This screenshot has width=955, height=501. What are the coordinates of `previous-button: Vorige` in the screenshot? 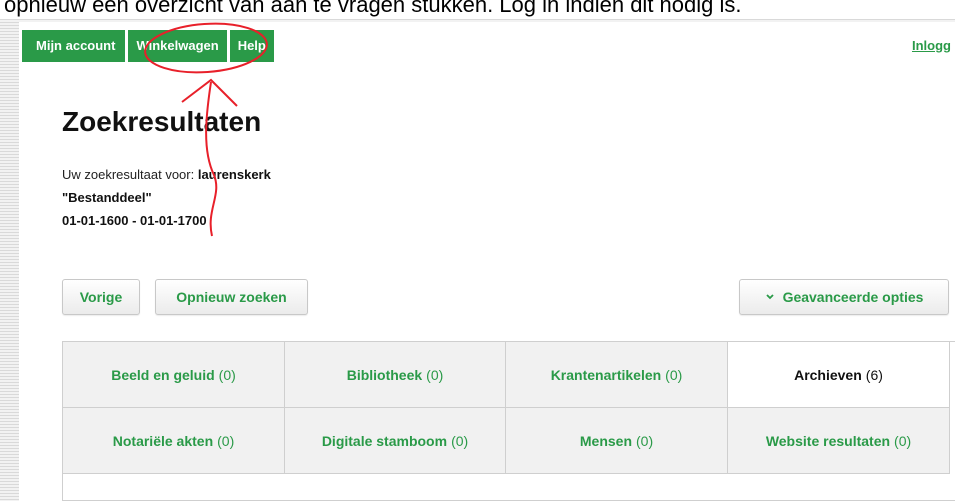 It's located at (101, 297).